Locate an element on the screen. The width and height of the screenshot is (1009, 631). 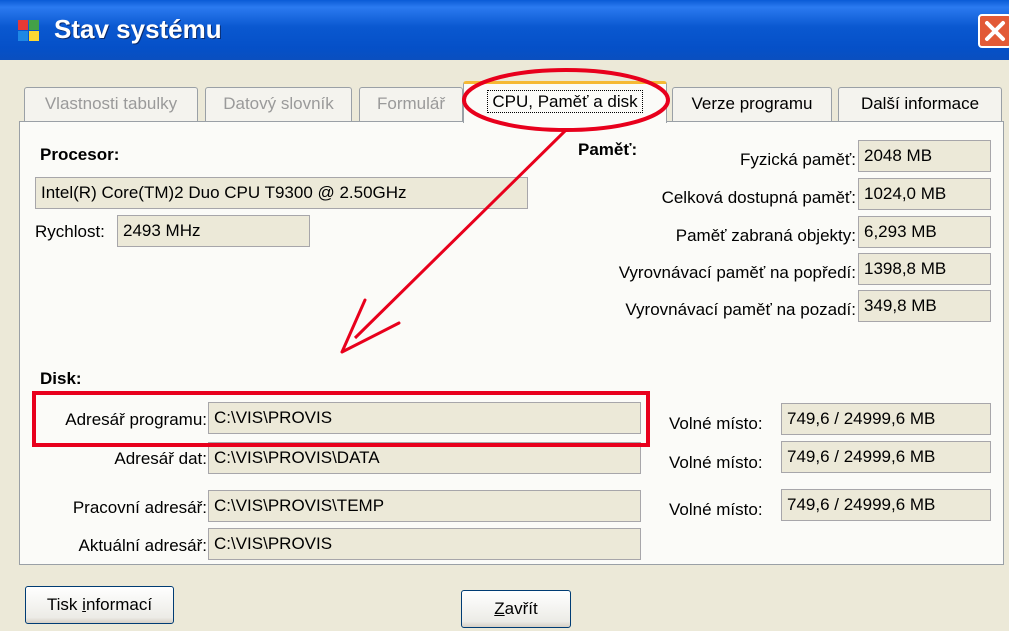
memory-label: Vyrovnávací paměť na pozadí: is located at coordinates (740, 309).